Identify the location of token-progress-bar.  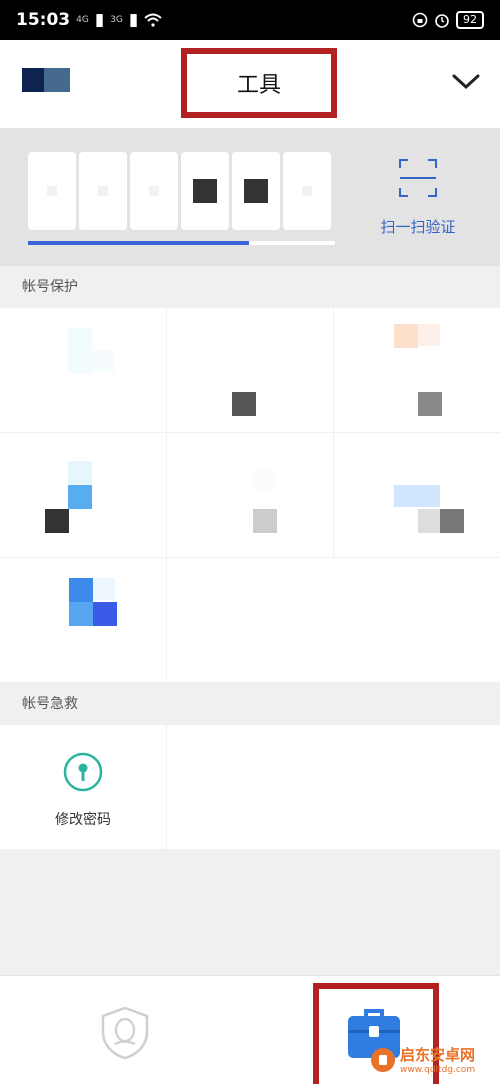
(181, 243).